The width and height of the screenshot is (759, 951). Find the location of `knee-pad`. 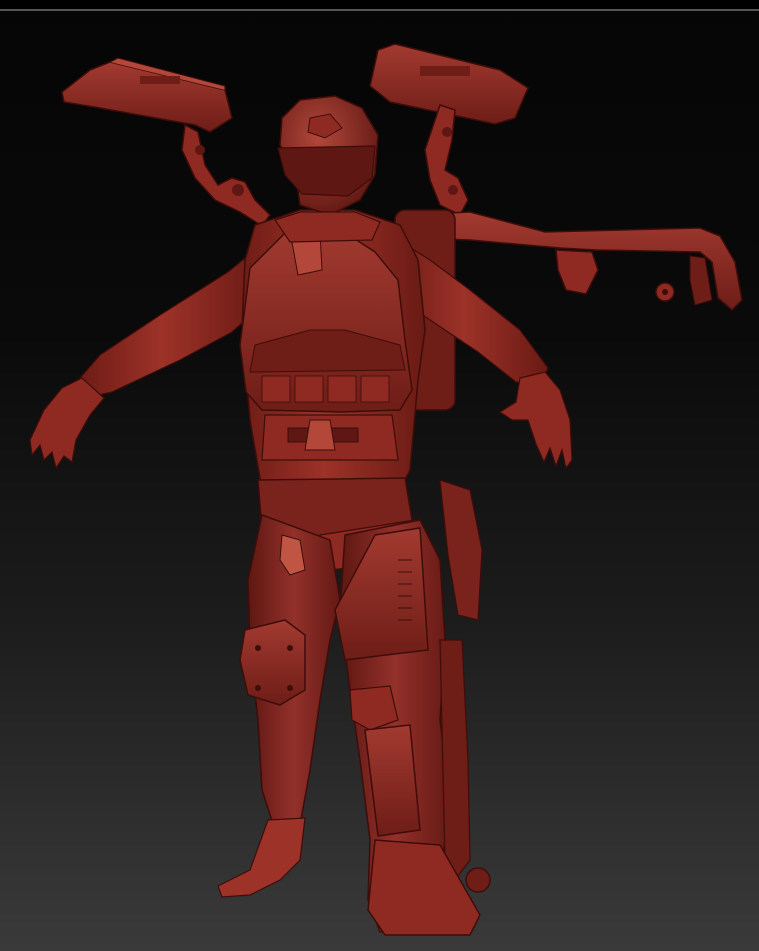

knee-pad is located at coordinates (272, 662).